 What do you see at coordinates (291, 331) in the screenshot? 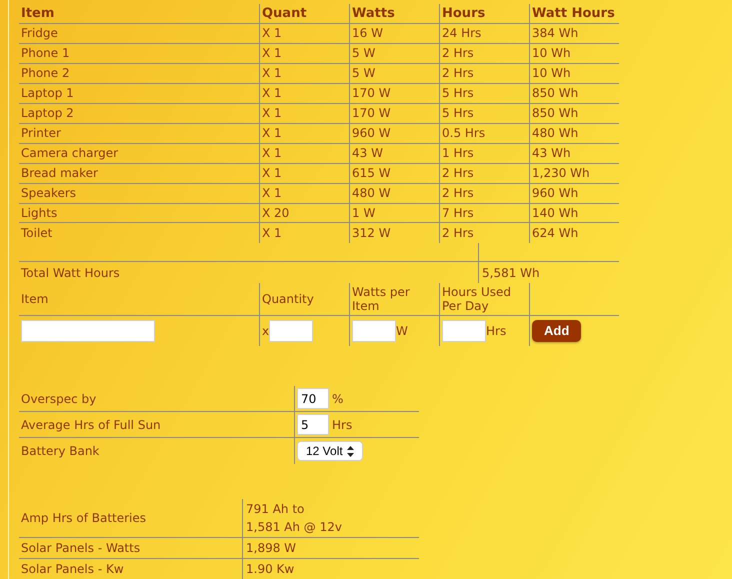
I see `quantity-input` at bounding box center [291, 331].